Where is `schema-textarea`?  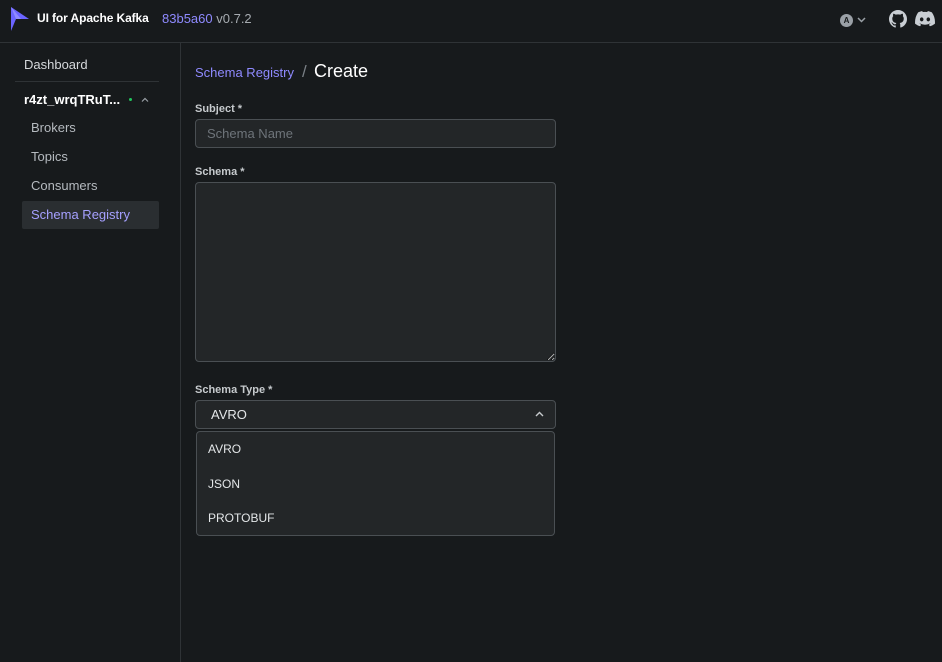 schema-textarea is located at coordinates (375, 272).